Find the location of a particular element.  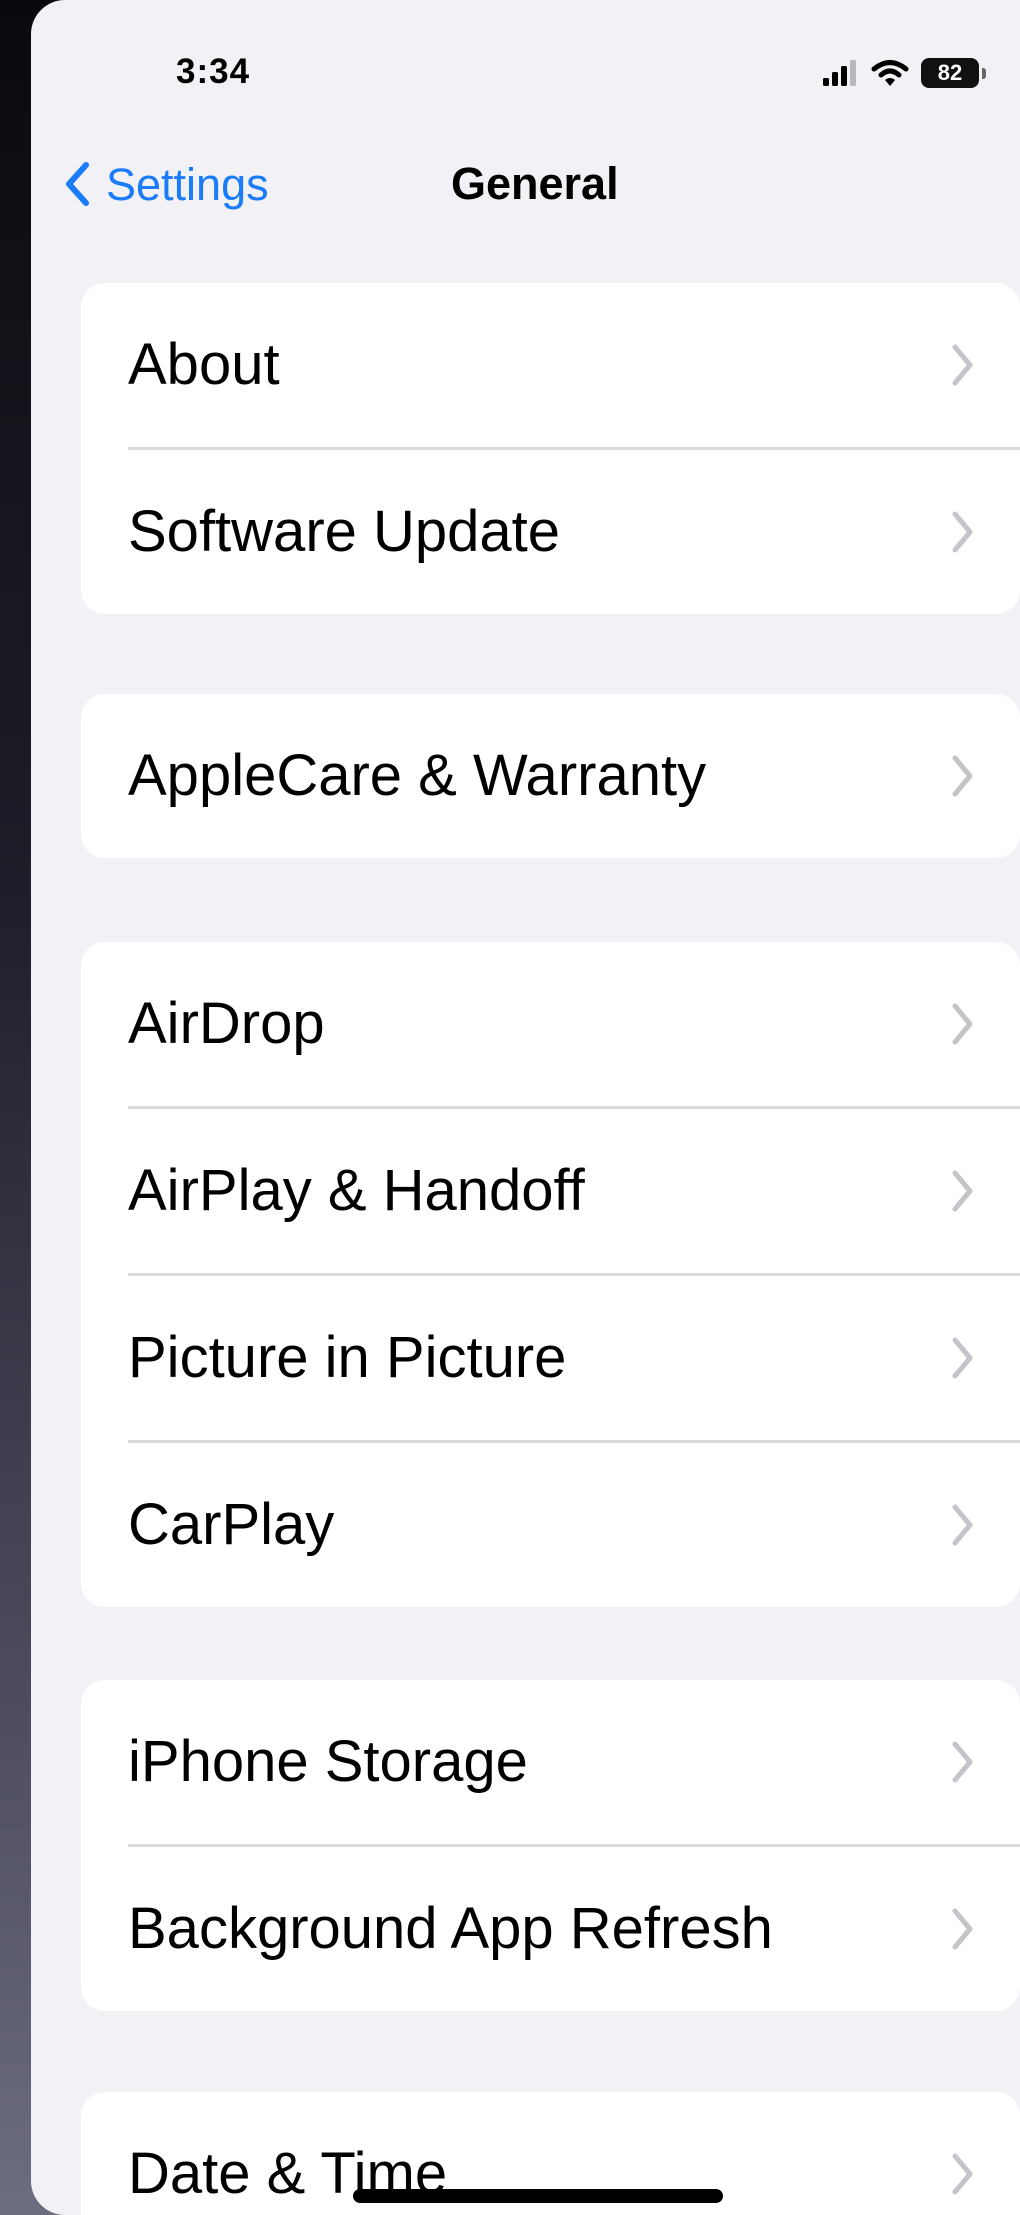

list-item-applecare-warranty: AppleCare & Warranty is located at coordinates (550, 776).